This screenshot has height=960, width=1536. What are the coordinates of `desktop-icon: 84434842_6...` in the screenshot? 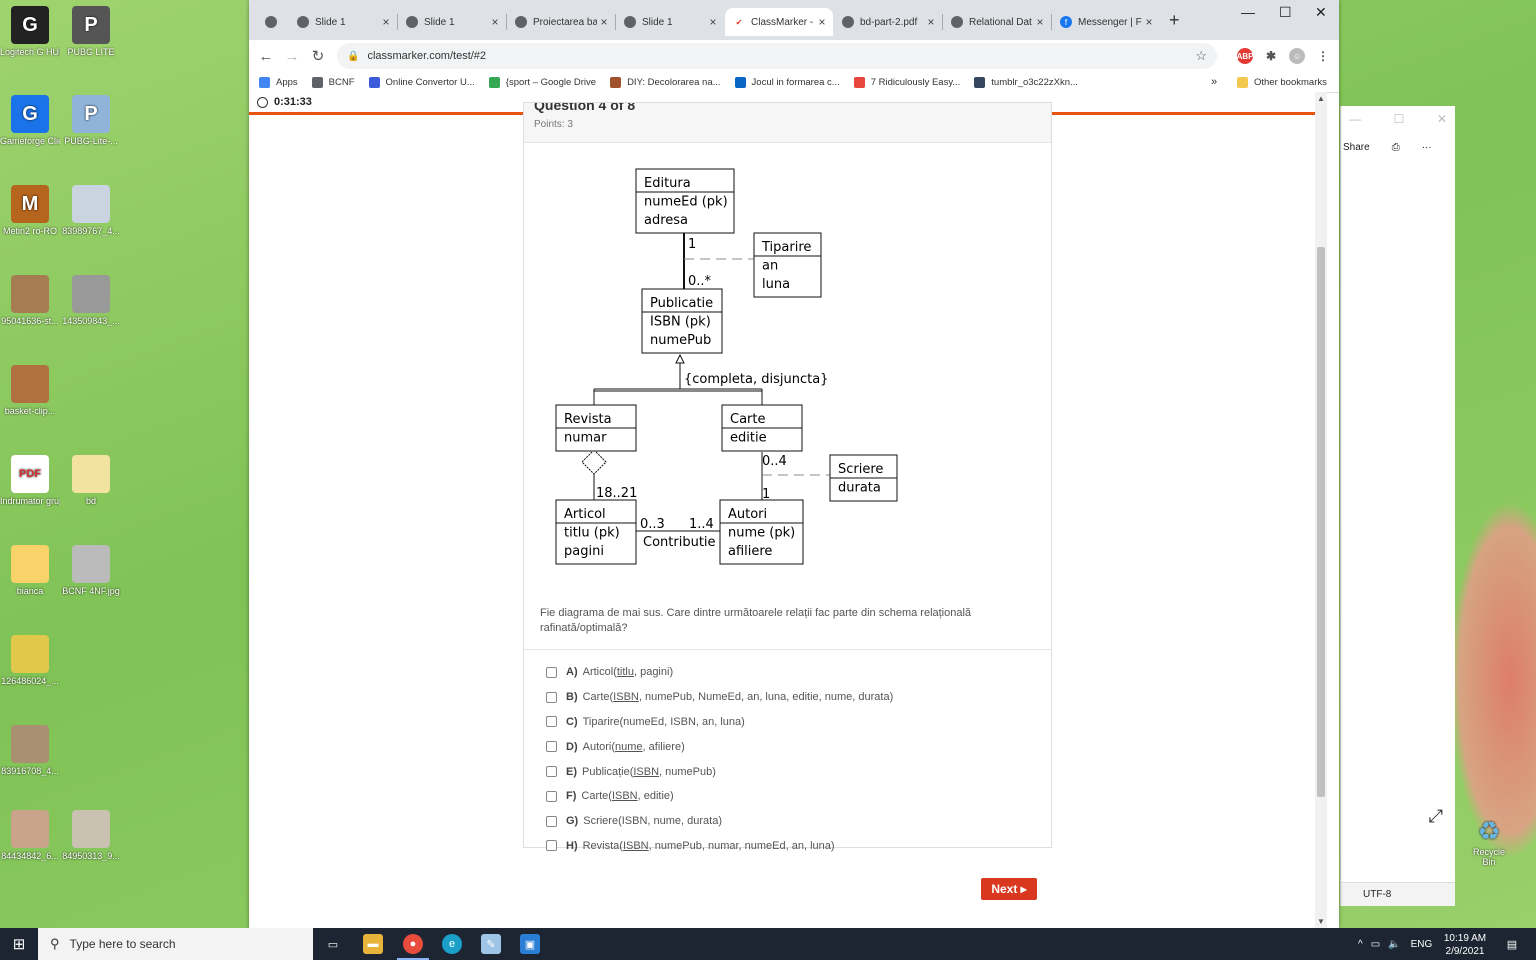 It's located at (30, 836).